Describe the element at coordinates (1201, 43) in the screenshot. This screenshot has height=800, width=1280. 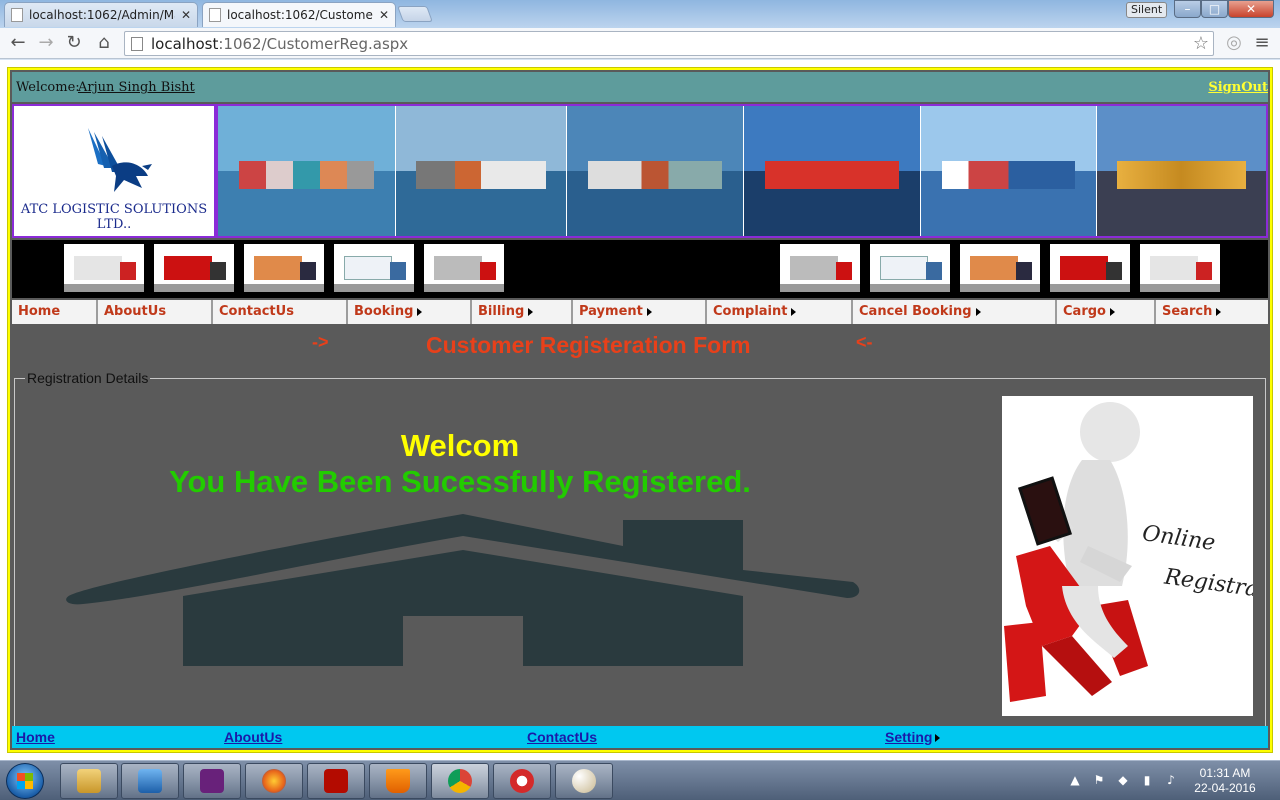
I see `bookmark-star-icon: ☆` at that location.